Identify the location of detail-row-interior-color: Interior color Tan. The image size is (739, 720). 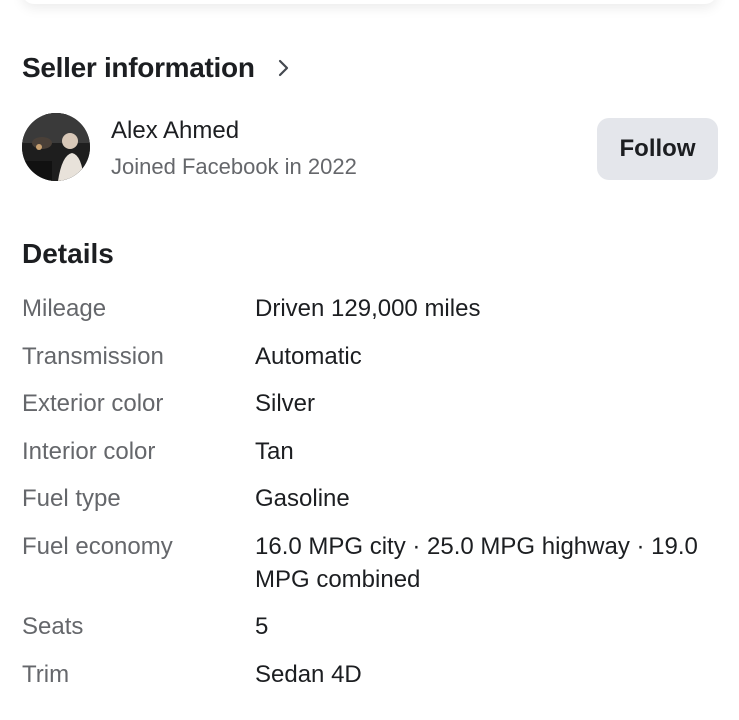
(372, 451).